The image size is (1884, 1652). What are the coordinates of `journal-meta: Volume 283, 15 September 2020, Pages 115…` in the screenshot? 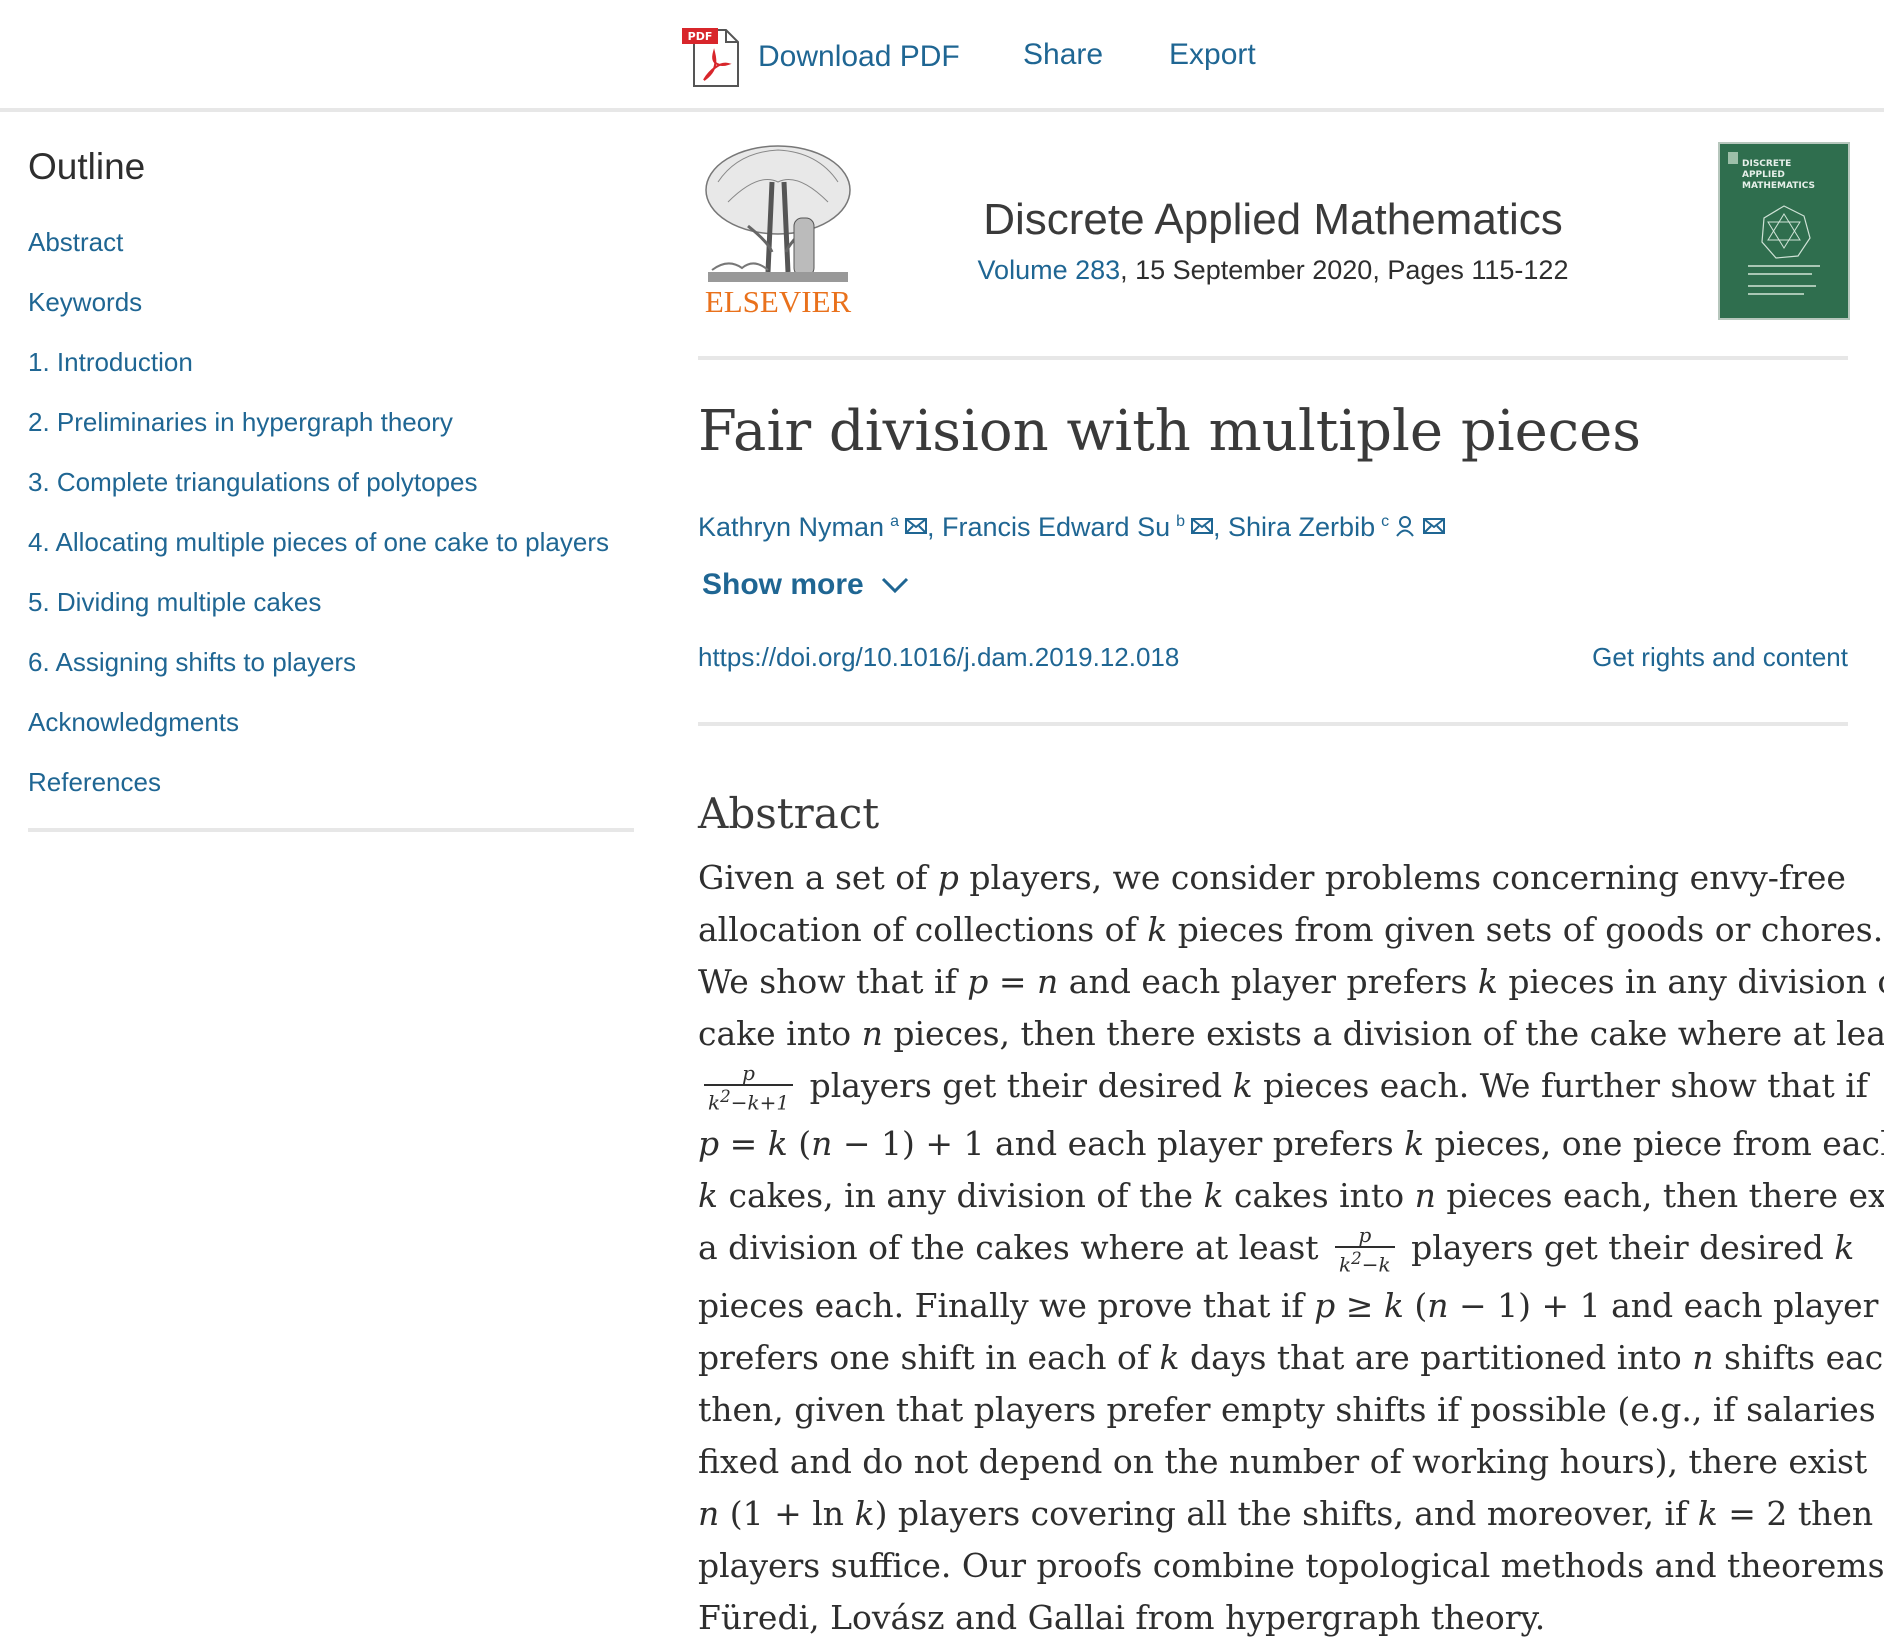 It's located at (1273, 270).